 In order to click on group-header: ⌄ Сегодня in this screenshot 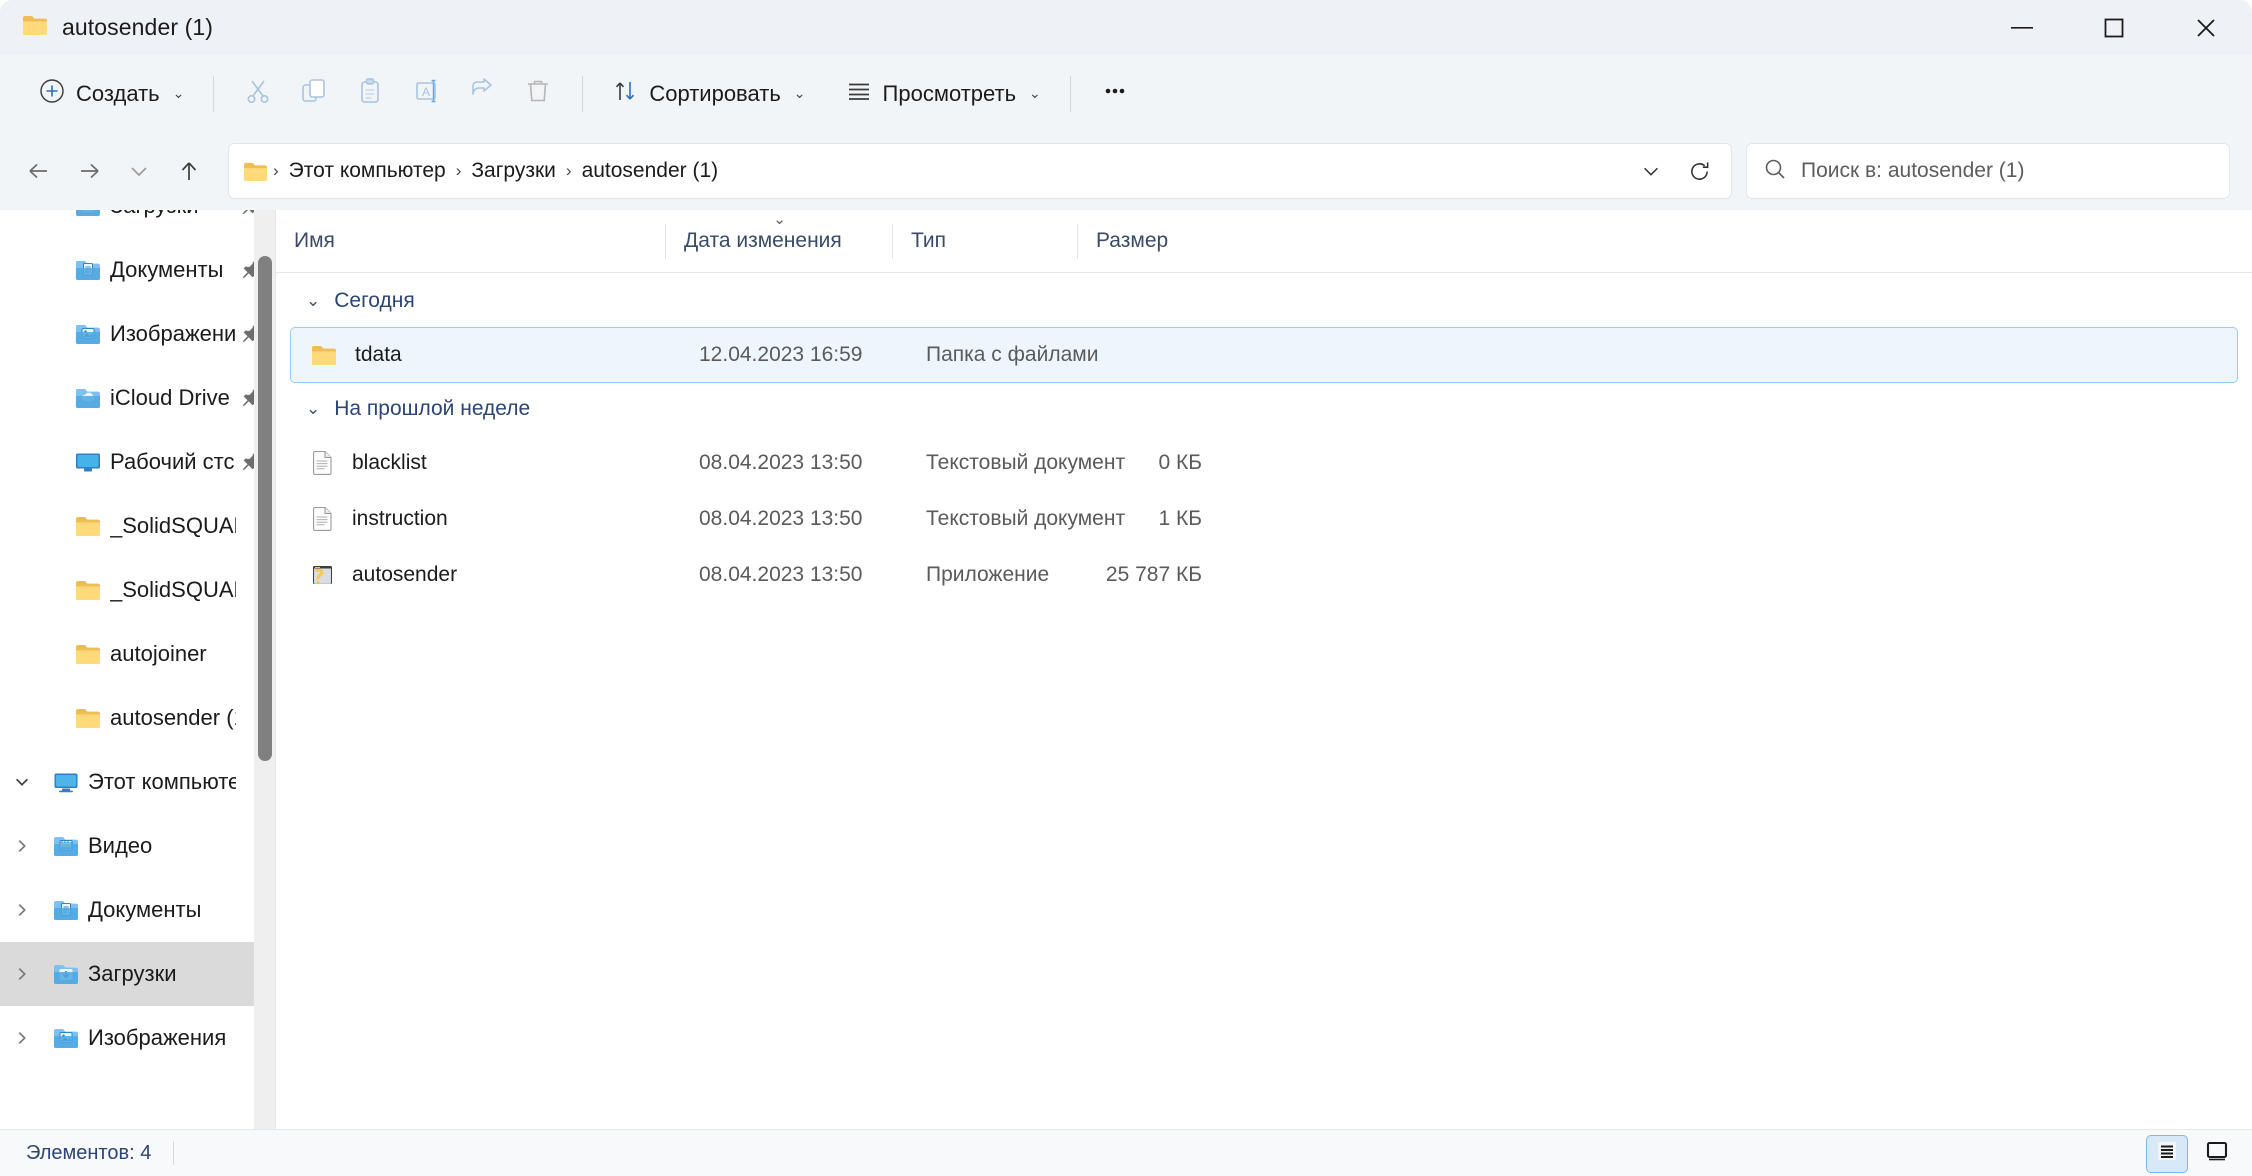, I will do `click(1264, 301)`.